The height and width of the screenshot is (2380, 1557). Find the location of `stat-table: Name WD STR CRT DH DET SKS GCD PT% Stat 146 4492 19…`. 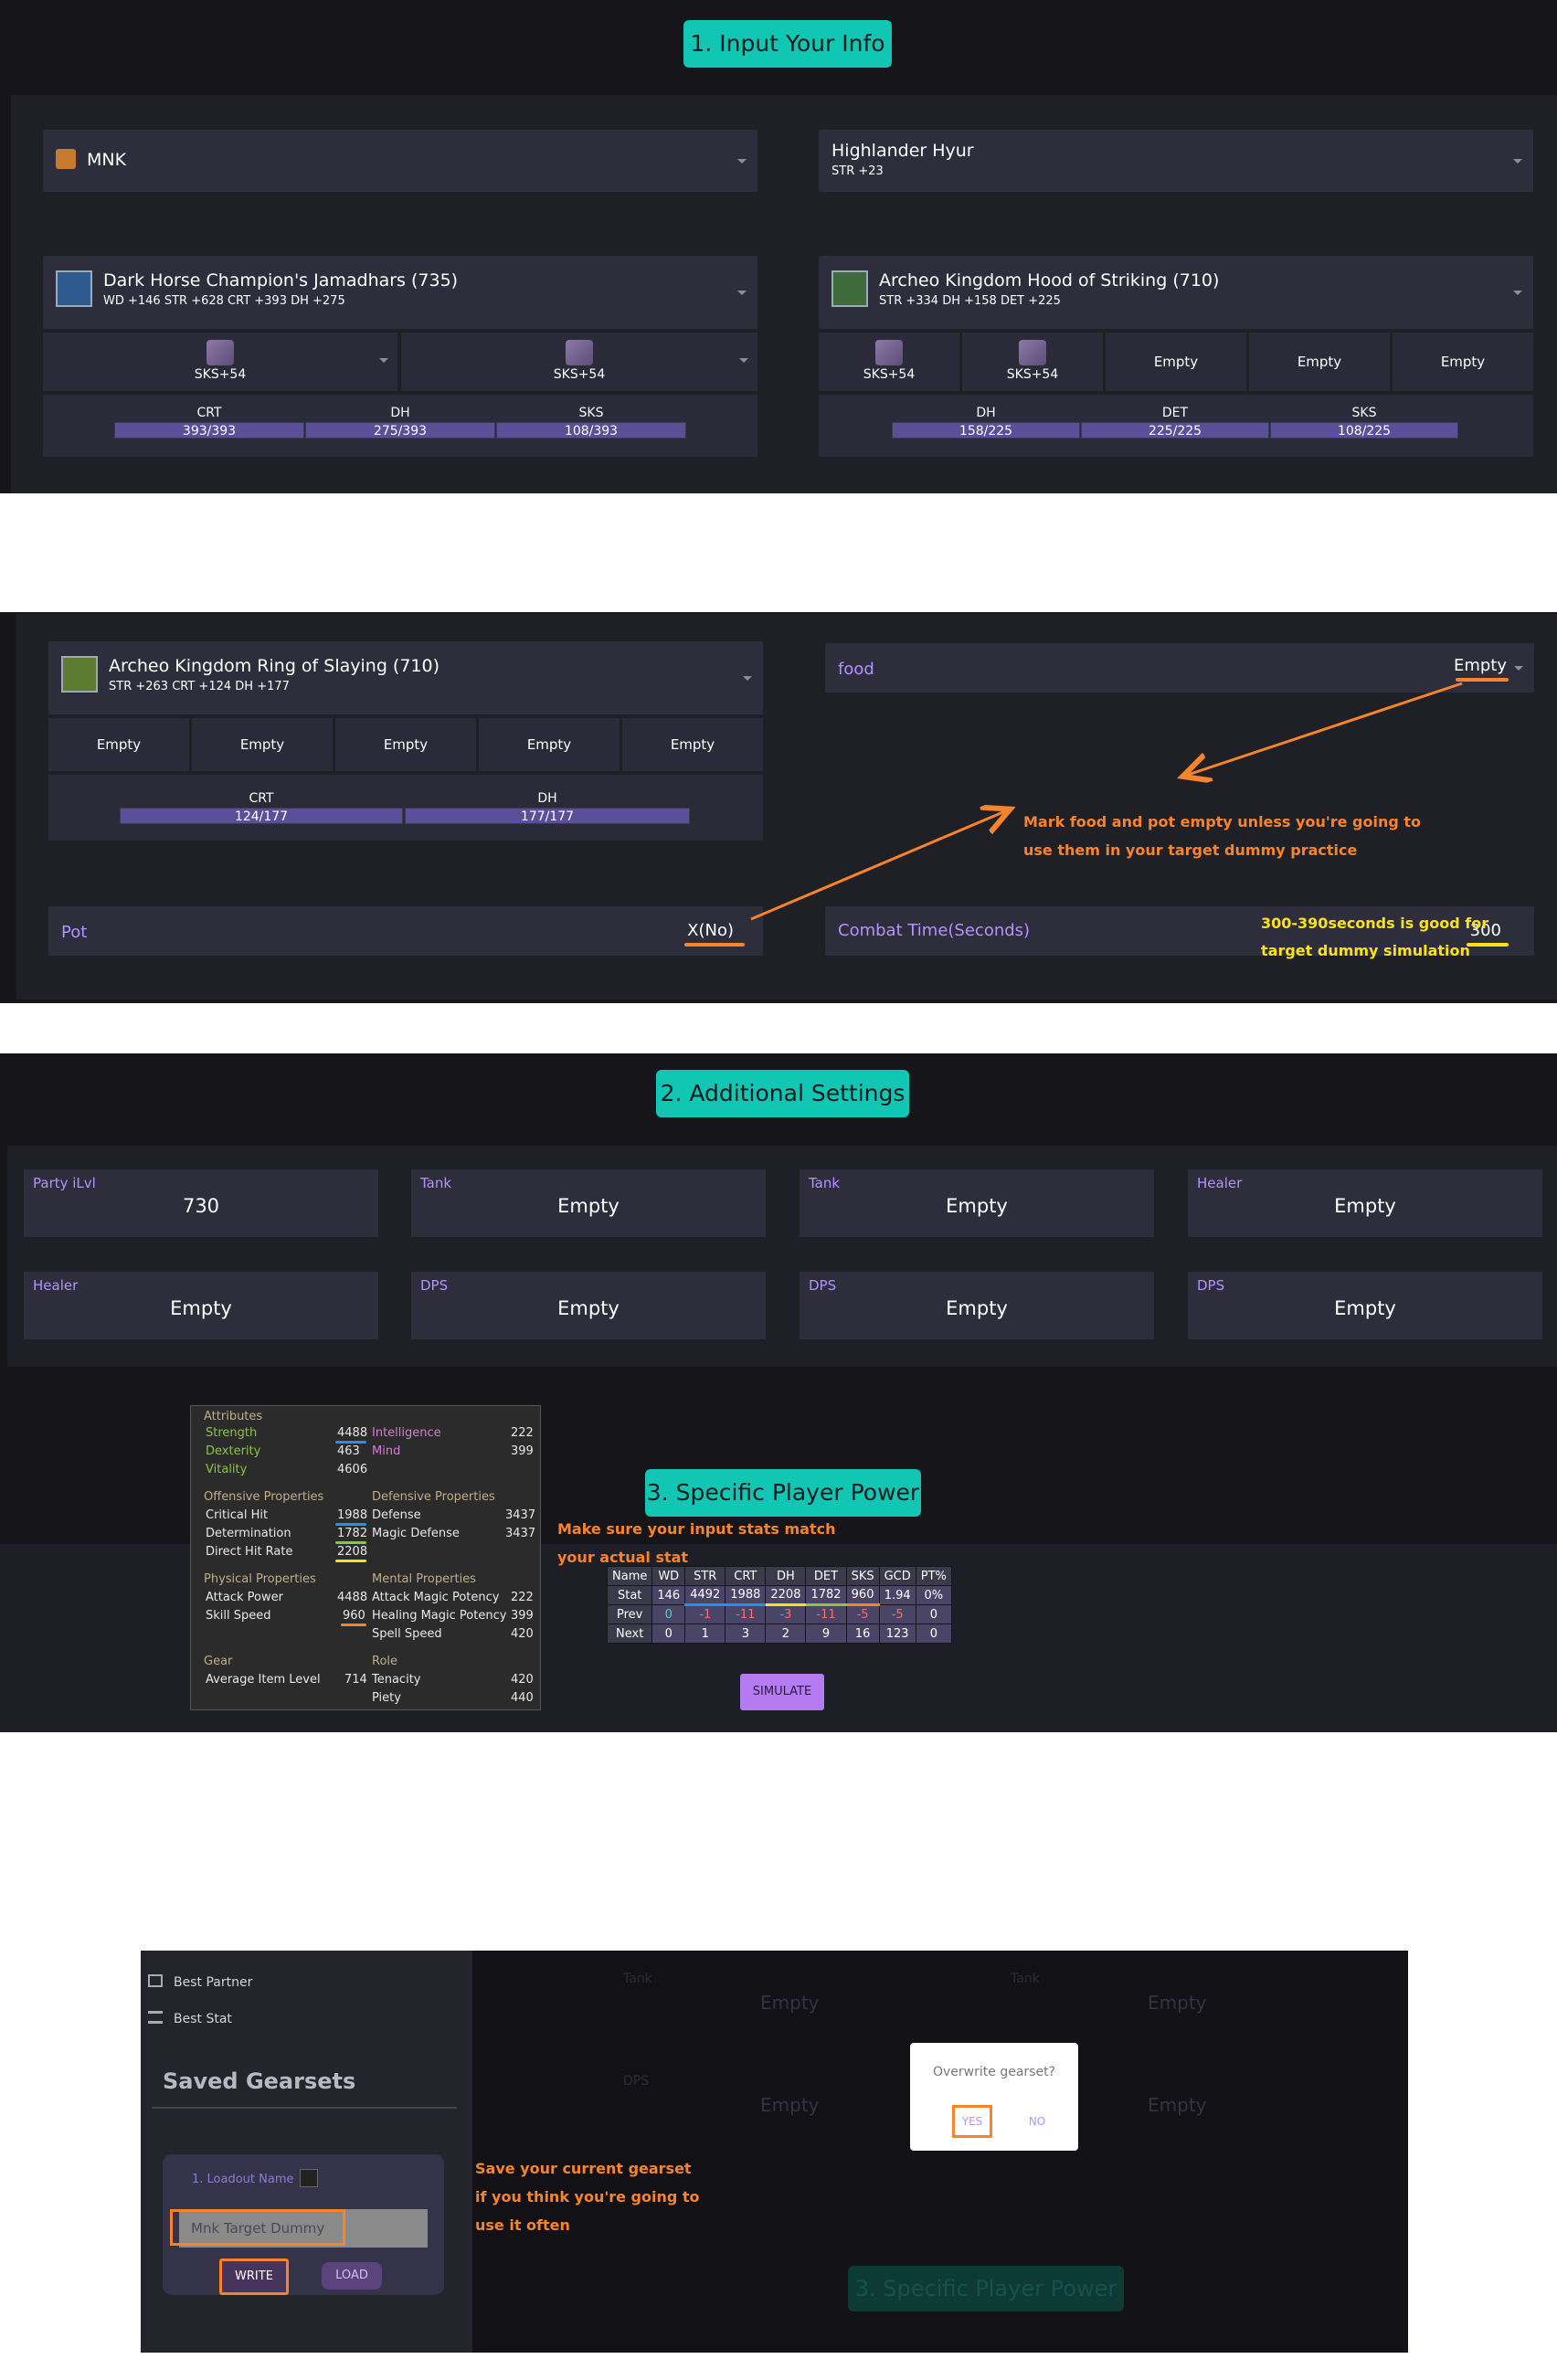

stat-table: Name WD STR CRT DH DET SKS GCD PT% Stat 146 4492 19… is located at coordinates (779, 1605).